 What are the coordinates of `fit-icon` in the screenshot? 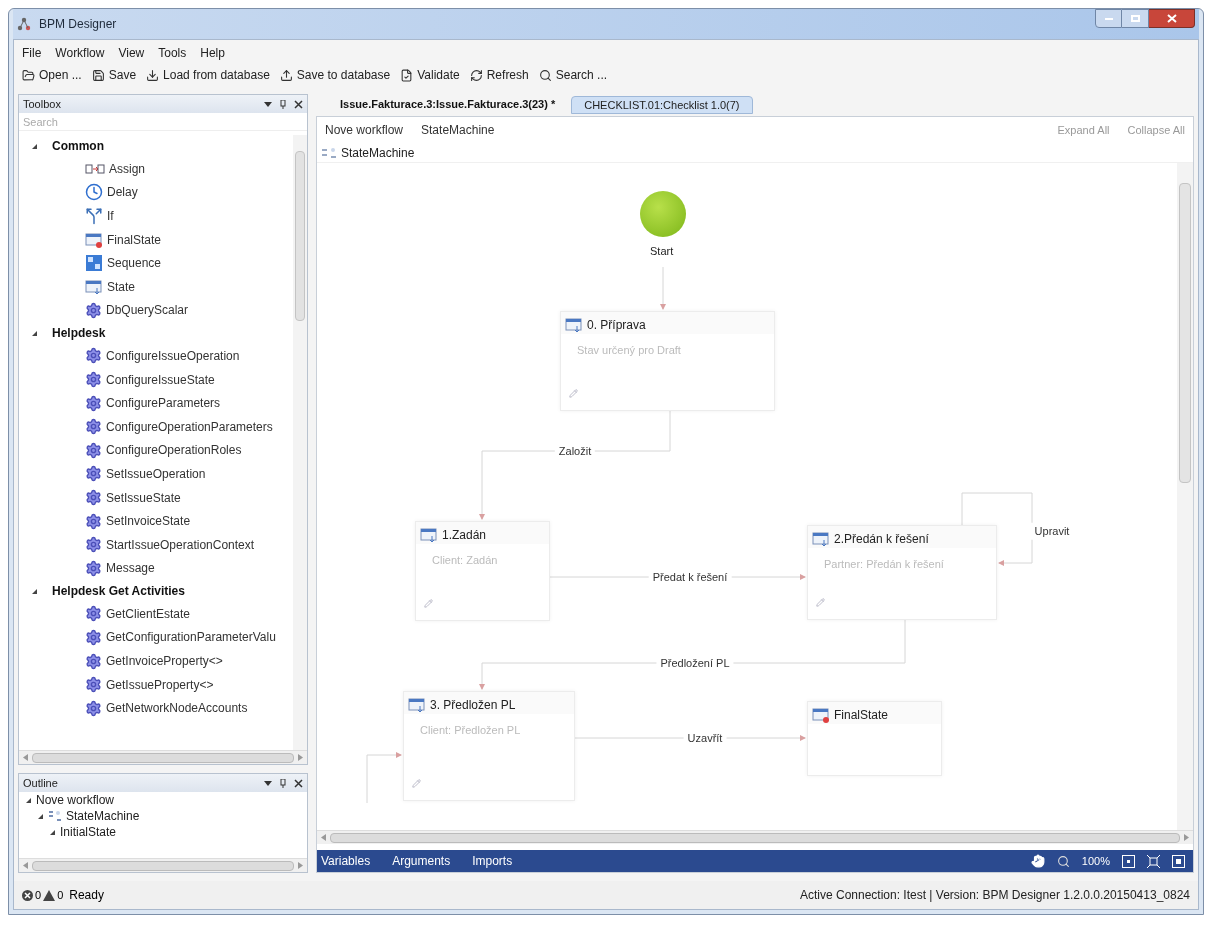 It's located at (1128, 861).